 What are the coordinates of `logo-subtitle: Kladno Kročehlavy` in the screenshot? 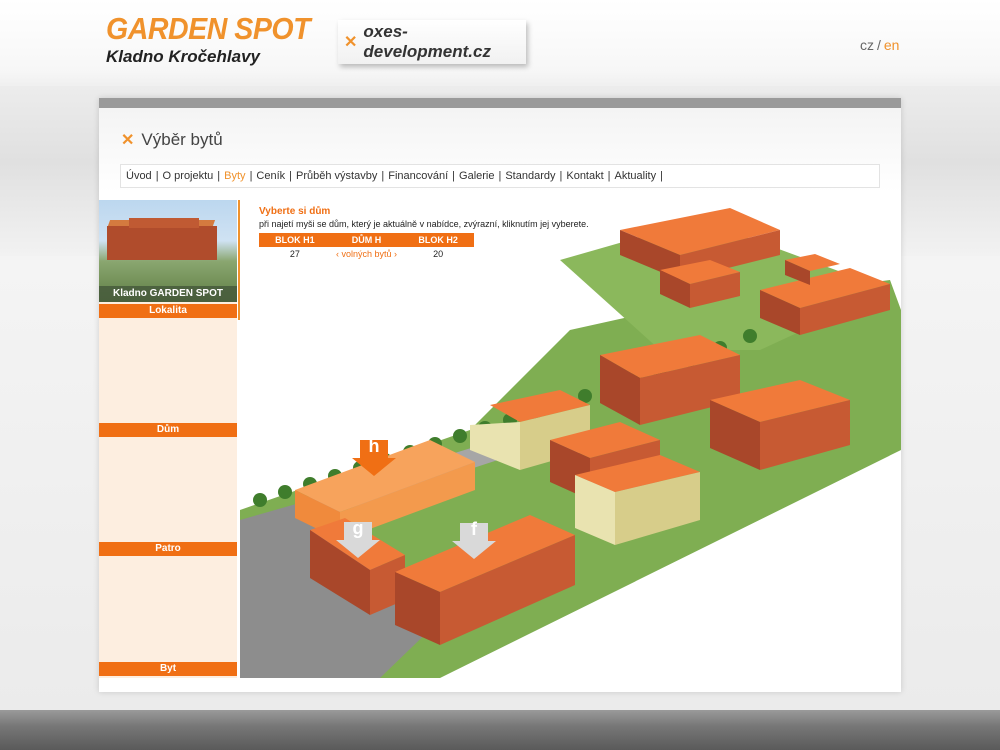 It's located at (183, 56).